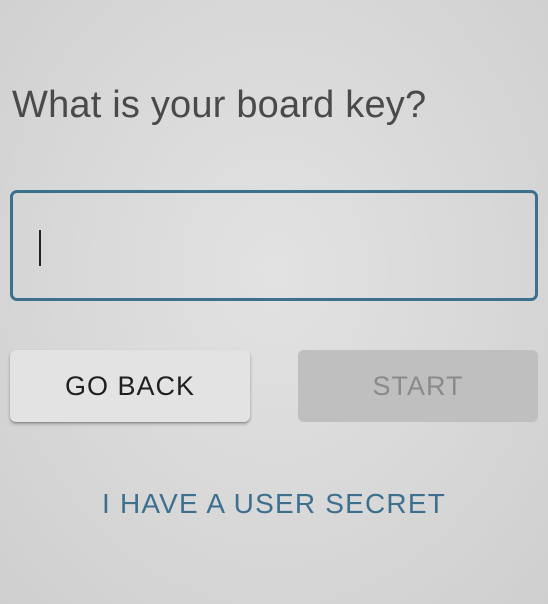  I want to click on user-secret-link: I HAVE A USER SECRET, so click(274, 504).